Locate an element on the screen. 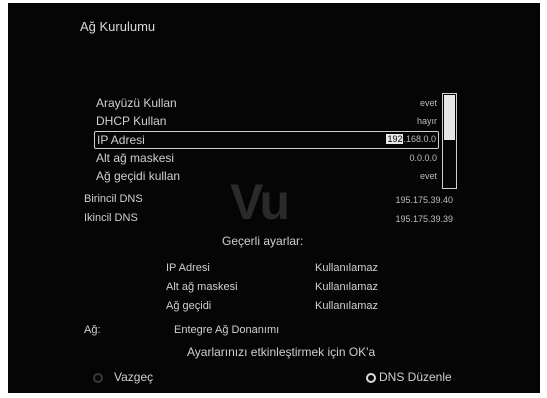  dns-secondary-row: Ikincil DNS 195.175.39.39 is located at coordinates (273, 220).